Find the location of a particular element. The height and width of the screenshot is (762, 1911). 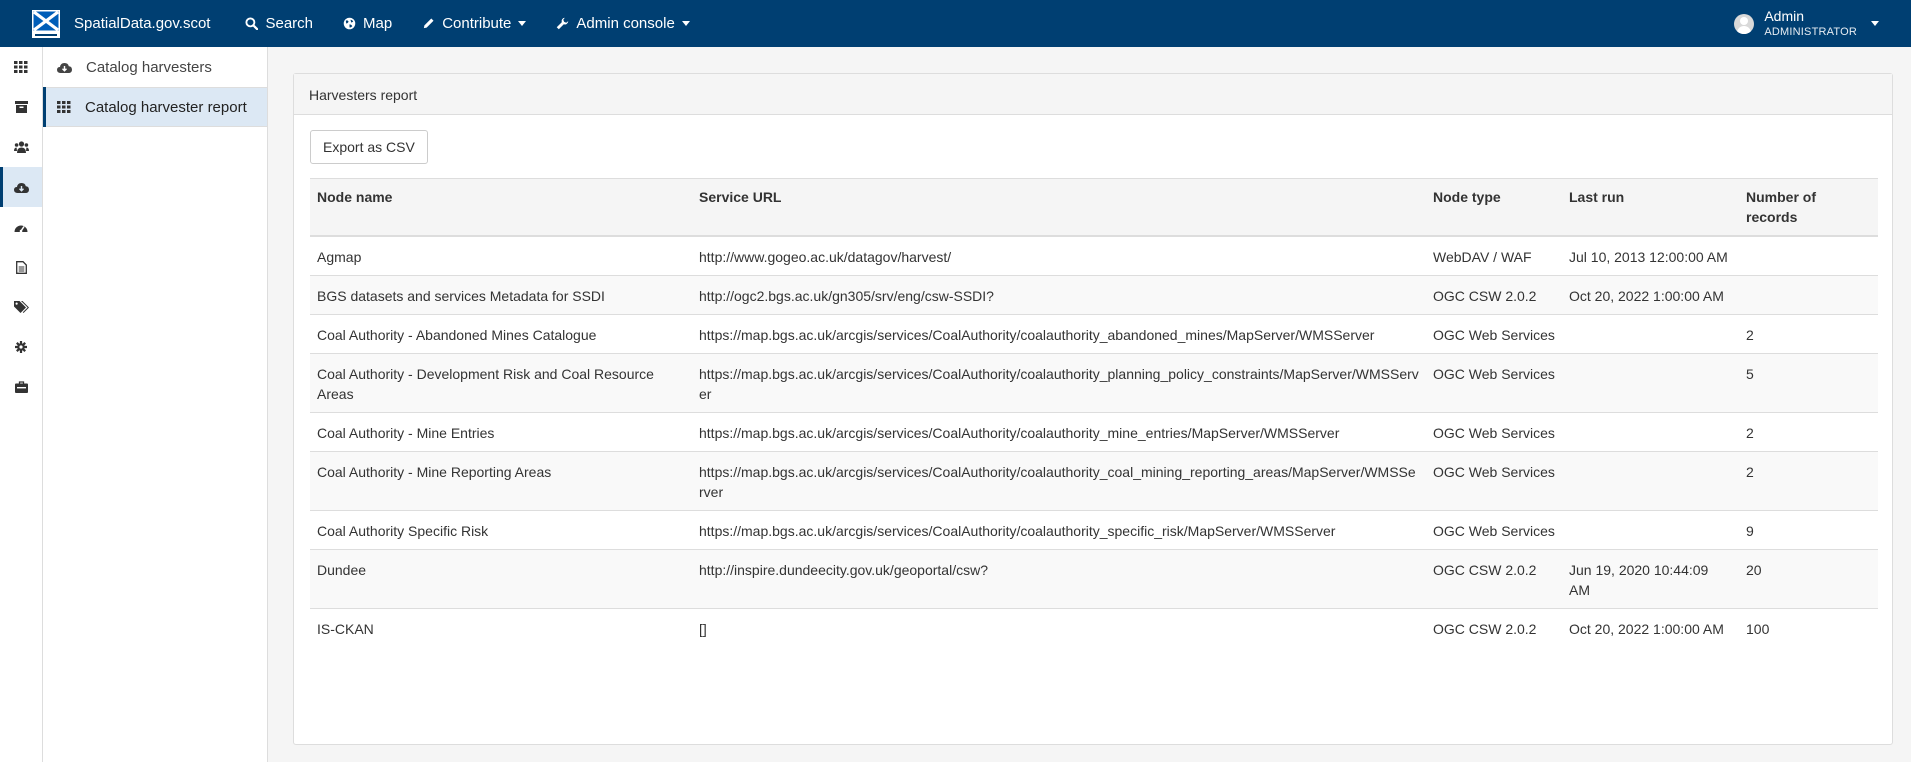

pencil-icon is located at coordinates (429, 23).